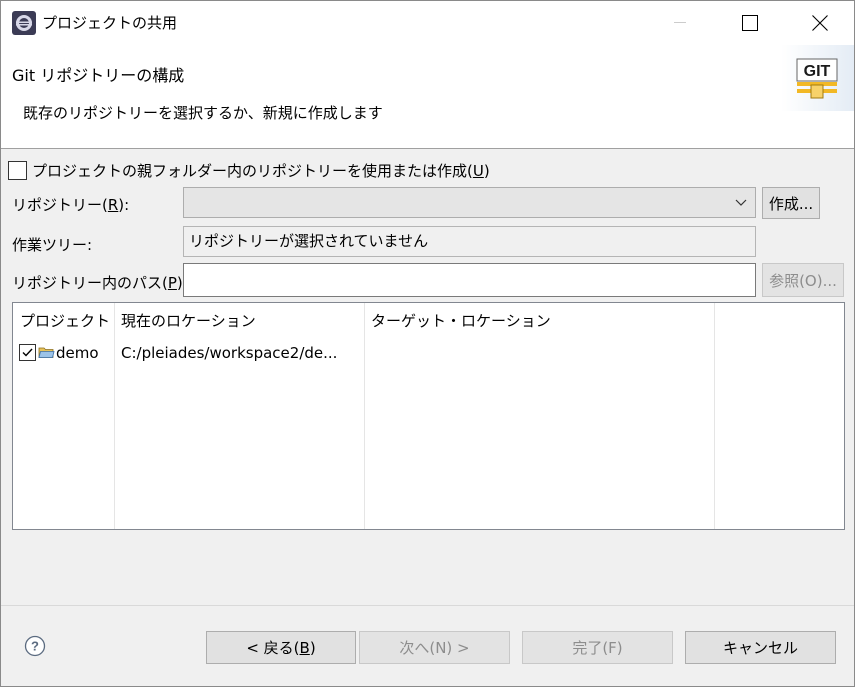 Image resolution: width=855 pixels, height=687 pixels. I want to click on project-name-cell: demo, so click(77, 353).